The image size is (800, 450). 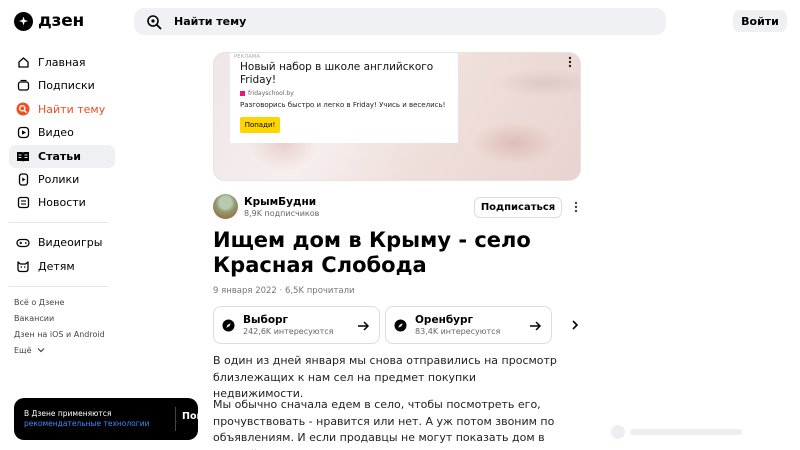 I want to click on sidebar-item-find-topic: Найти тему, so click(x=62, y=109).